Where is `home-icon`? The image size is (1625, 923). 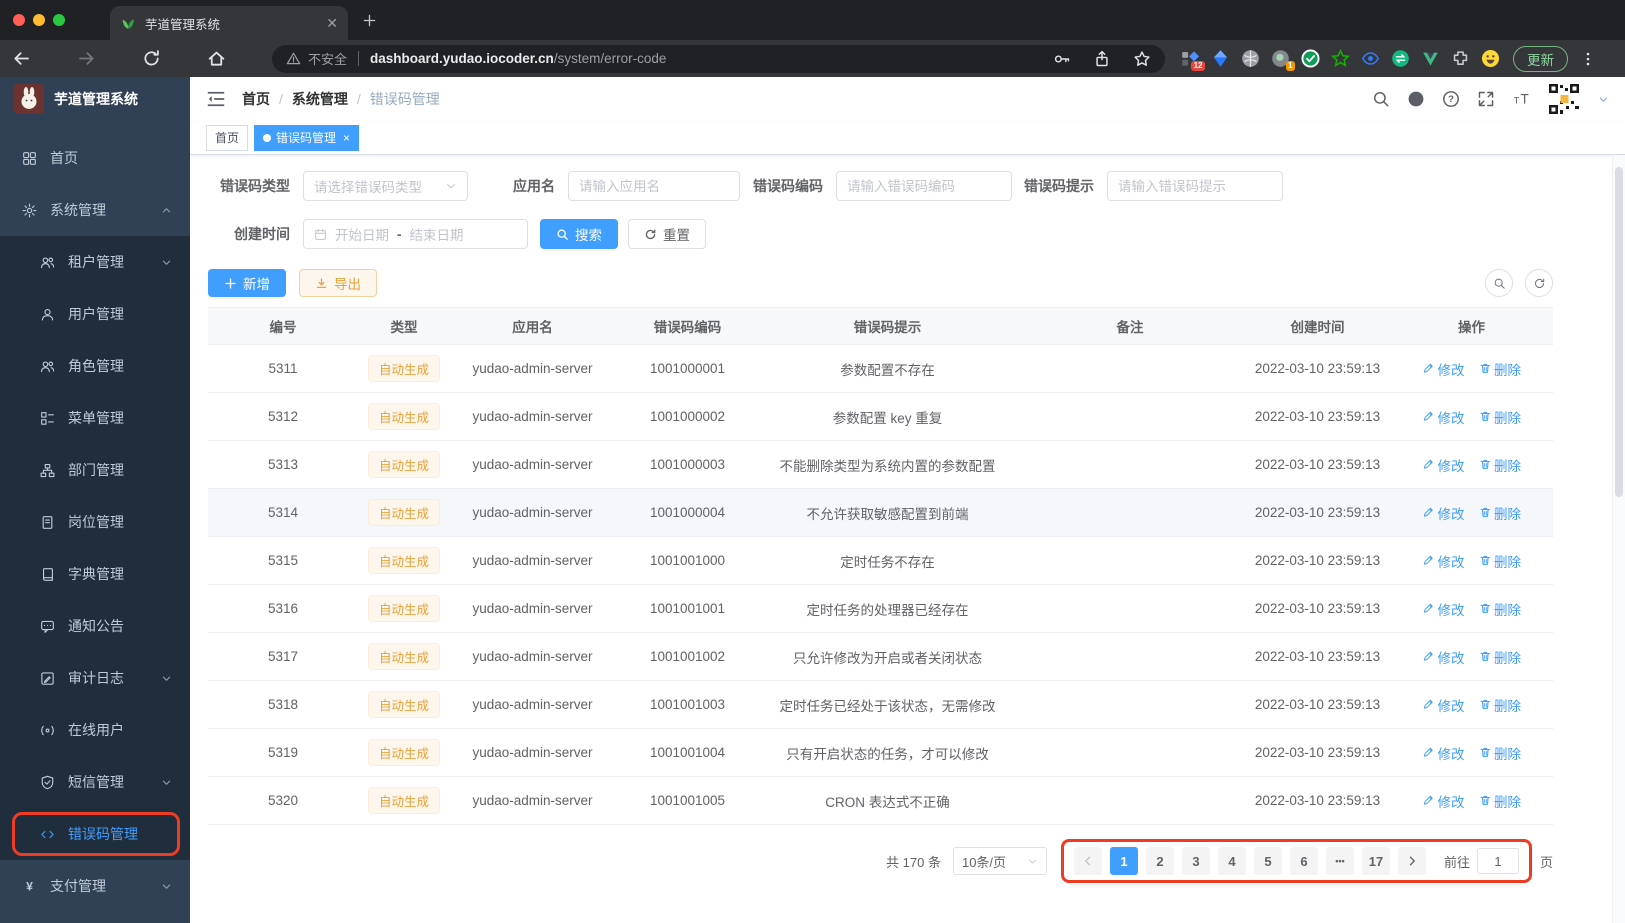 home-icon is located at coordinates (216, 58).